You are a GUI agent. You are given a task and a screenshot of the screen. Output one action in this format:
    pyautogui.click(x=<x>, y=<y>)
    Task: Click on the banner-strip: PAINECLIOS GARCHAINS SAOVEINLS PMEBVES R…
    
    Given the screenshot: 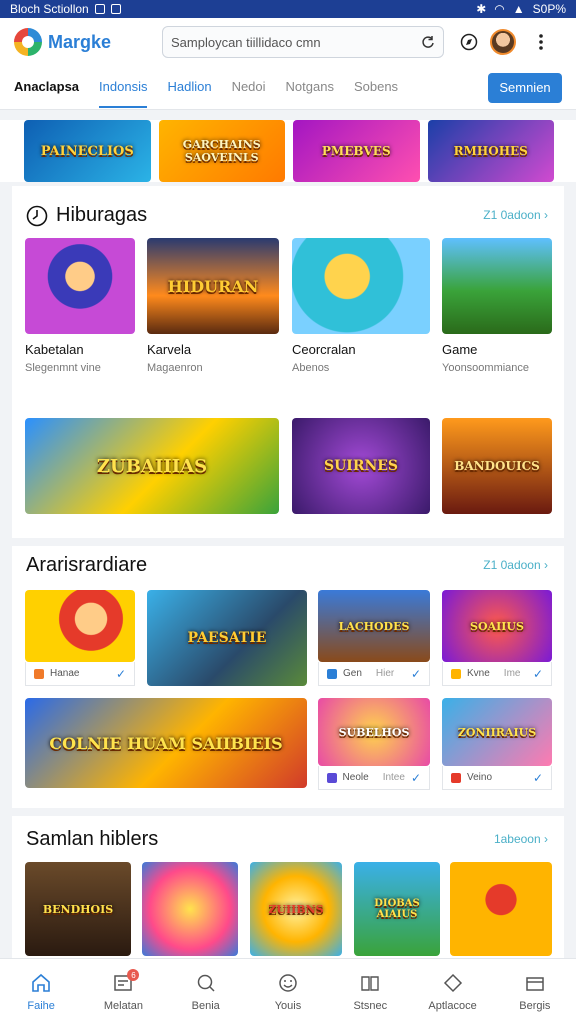 What is the action you would take?
    pyautogui.click(x=288, y=151)
    